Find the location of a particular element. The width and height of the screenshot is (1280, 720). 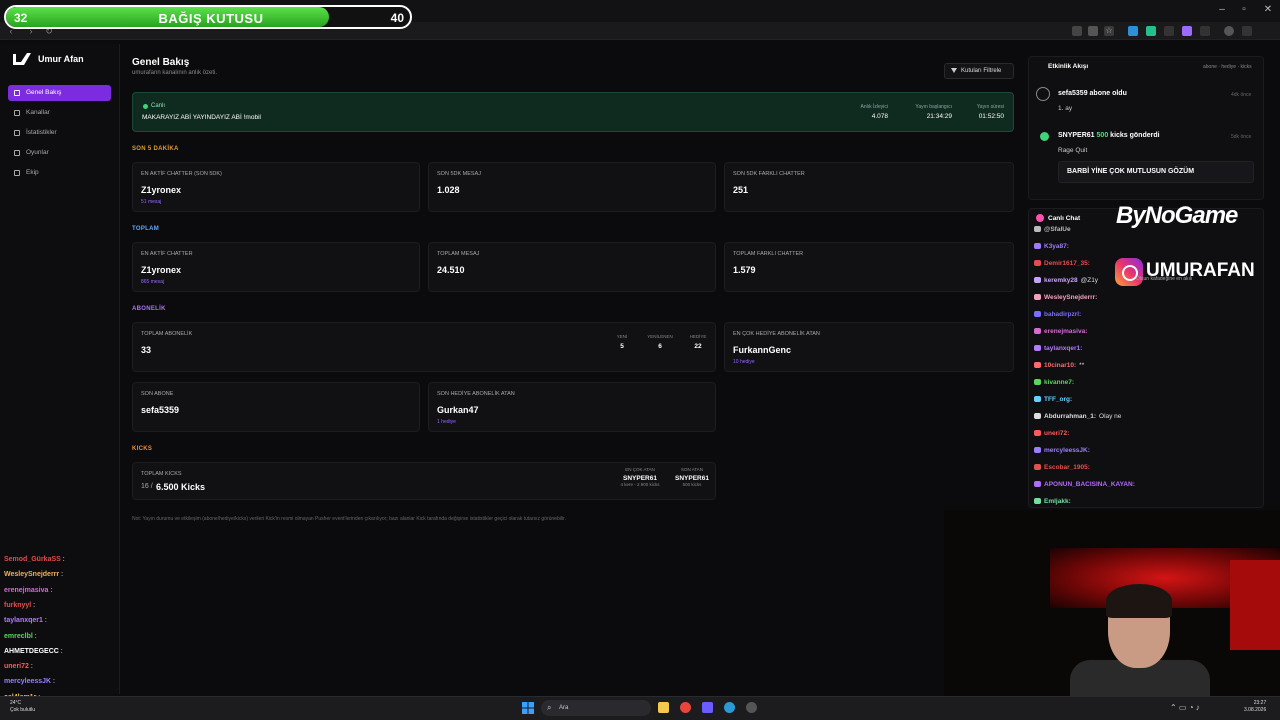

chat-message: mercyleessJK: is located at coordinates (1063, 450).